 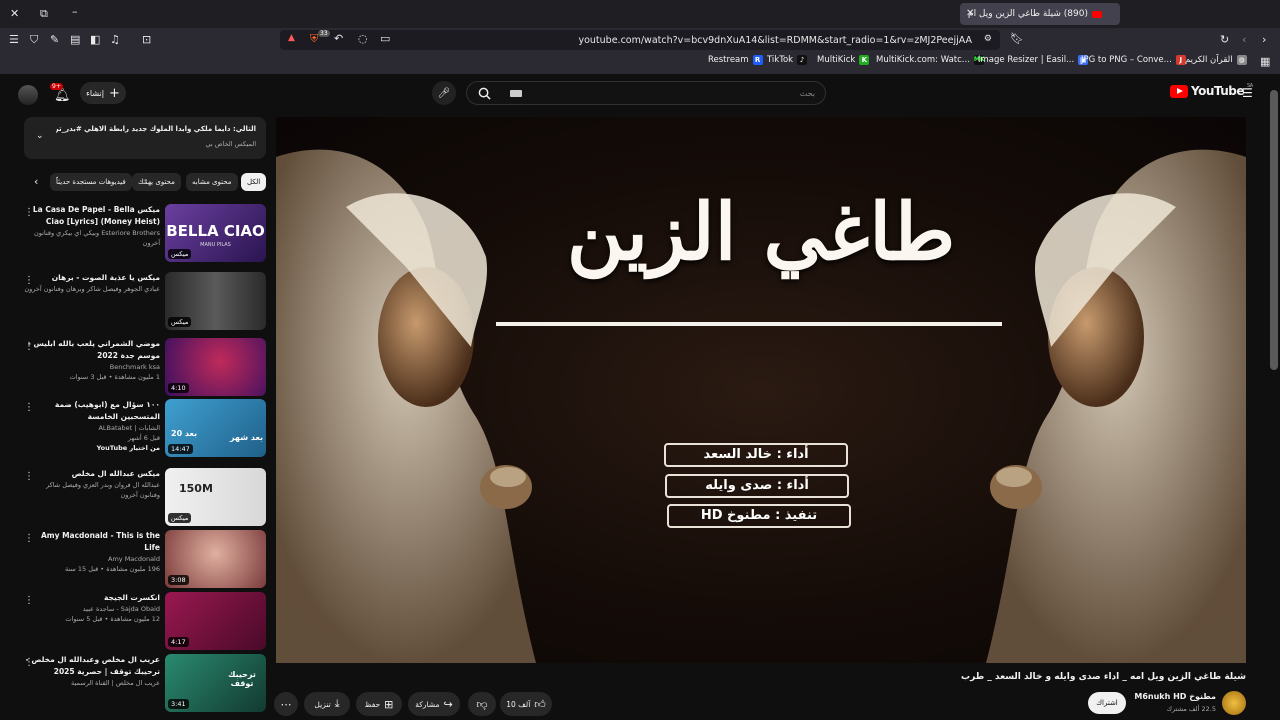 I want to click on screenshot-icon: ⊡, so click(x=146, y=39).